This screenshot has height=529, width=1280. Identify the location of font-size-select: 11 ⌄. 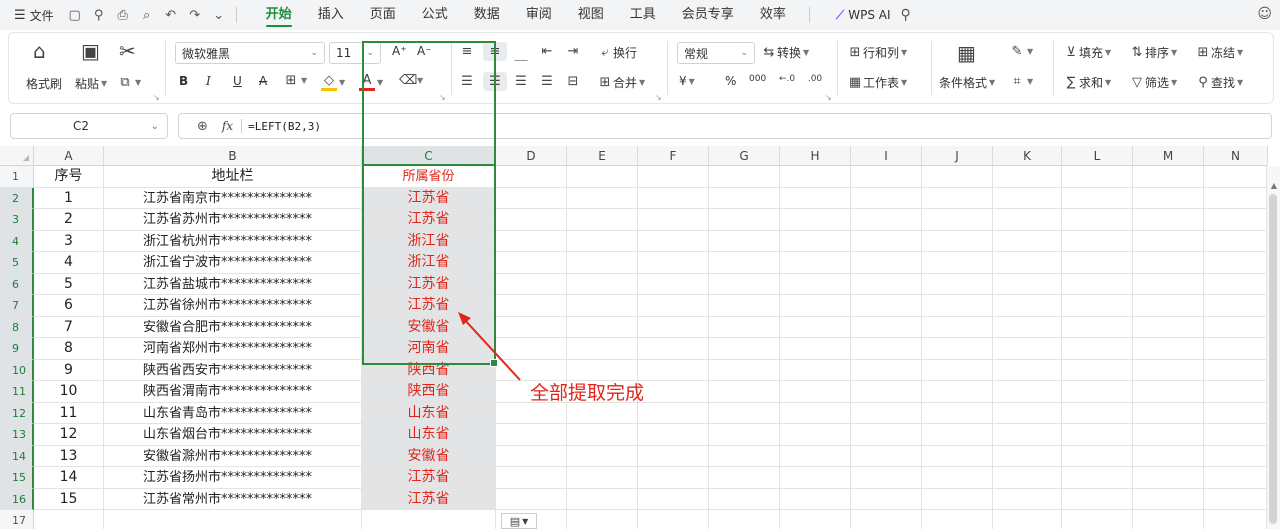
(355, 53).